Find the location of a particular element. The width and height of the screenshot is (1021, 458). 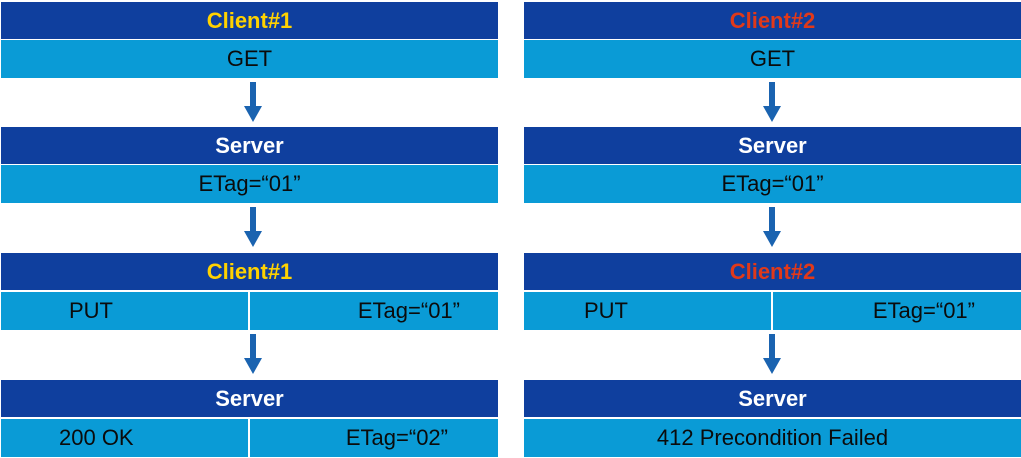

client1-put-header: Client#1 is located at coordinates (249, 272).